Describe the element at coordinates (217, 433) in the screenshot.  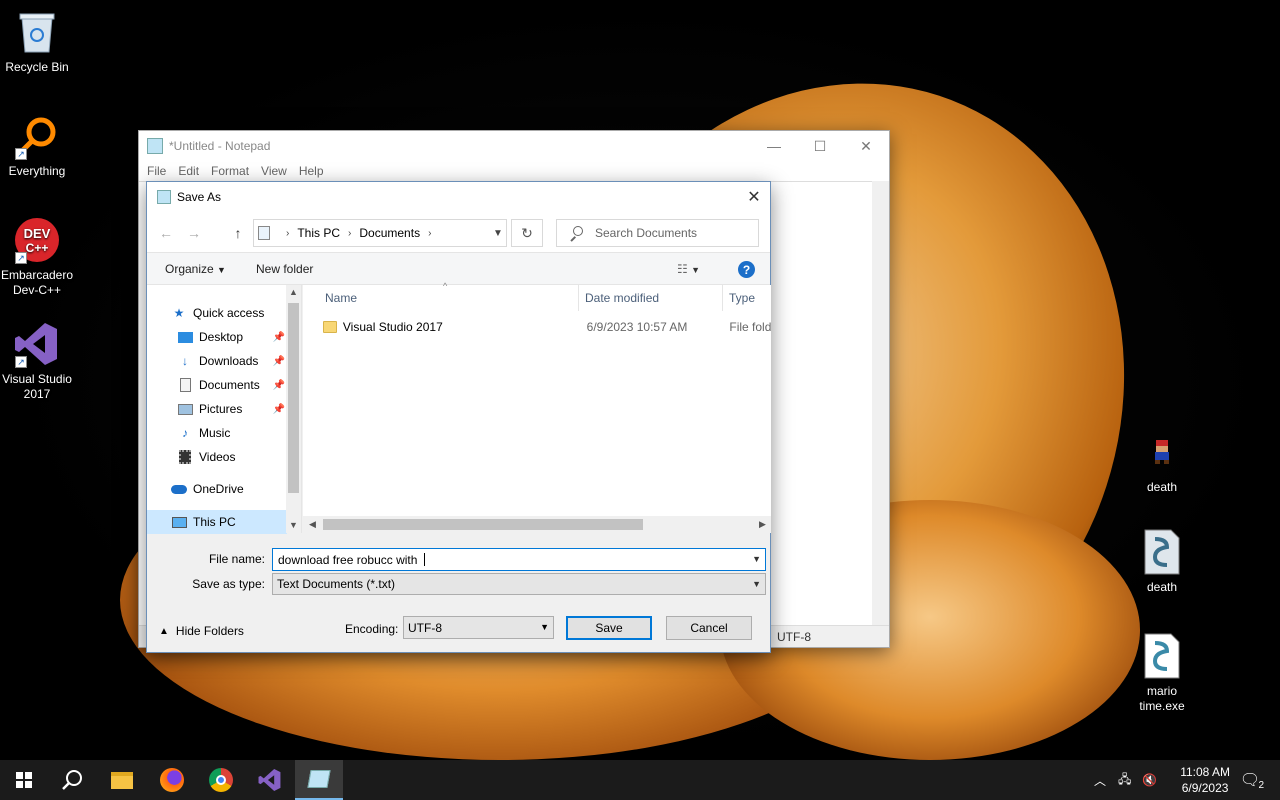
I see `nav-music: ♪ Music` at that location.